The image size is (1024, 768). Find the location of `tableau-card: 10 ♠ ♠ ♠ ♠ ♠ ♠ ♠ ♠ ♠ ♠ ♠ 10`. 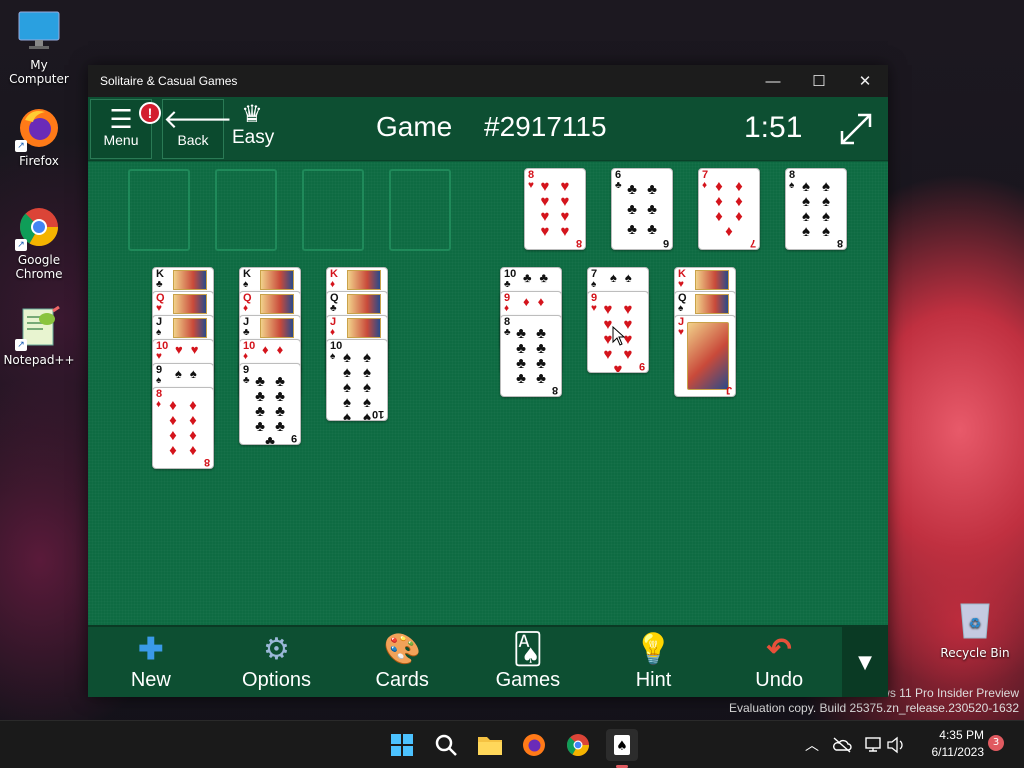

tableau-card: 10 ♠ ♠ ♠ ♠ ♠ ♠ ♠ ♠ ♠ ♠ ♠ 10 is located at coordinates (357, 380).